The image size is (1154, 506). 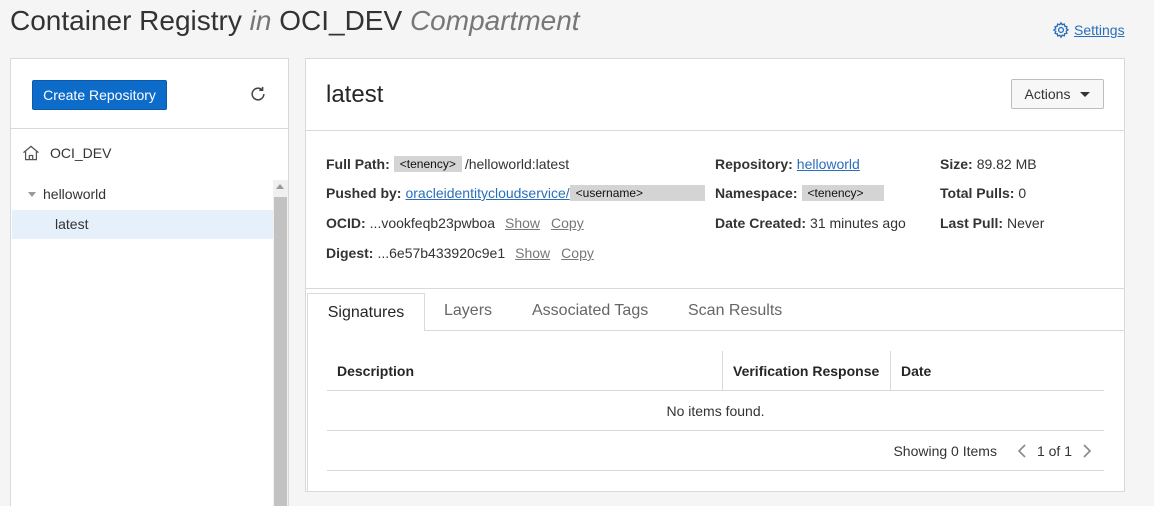 What do you see at coordinates (366, 312) in the screenshot?
I see `tab-signatures: Signatures` at bounding box center [366, 312].